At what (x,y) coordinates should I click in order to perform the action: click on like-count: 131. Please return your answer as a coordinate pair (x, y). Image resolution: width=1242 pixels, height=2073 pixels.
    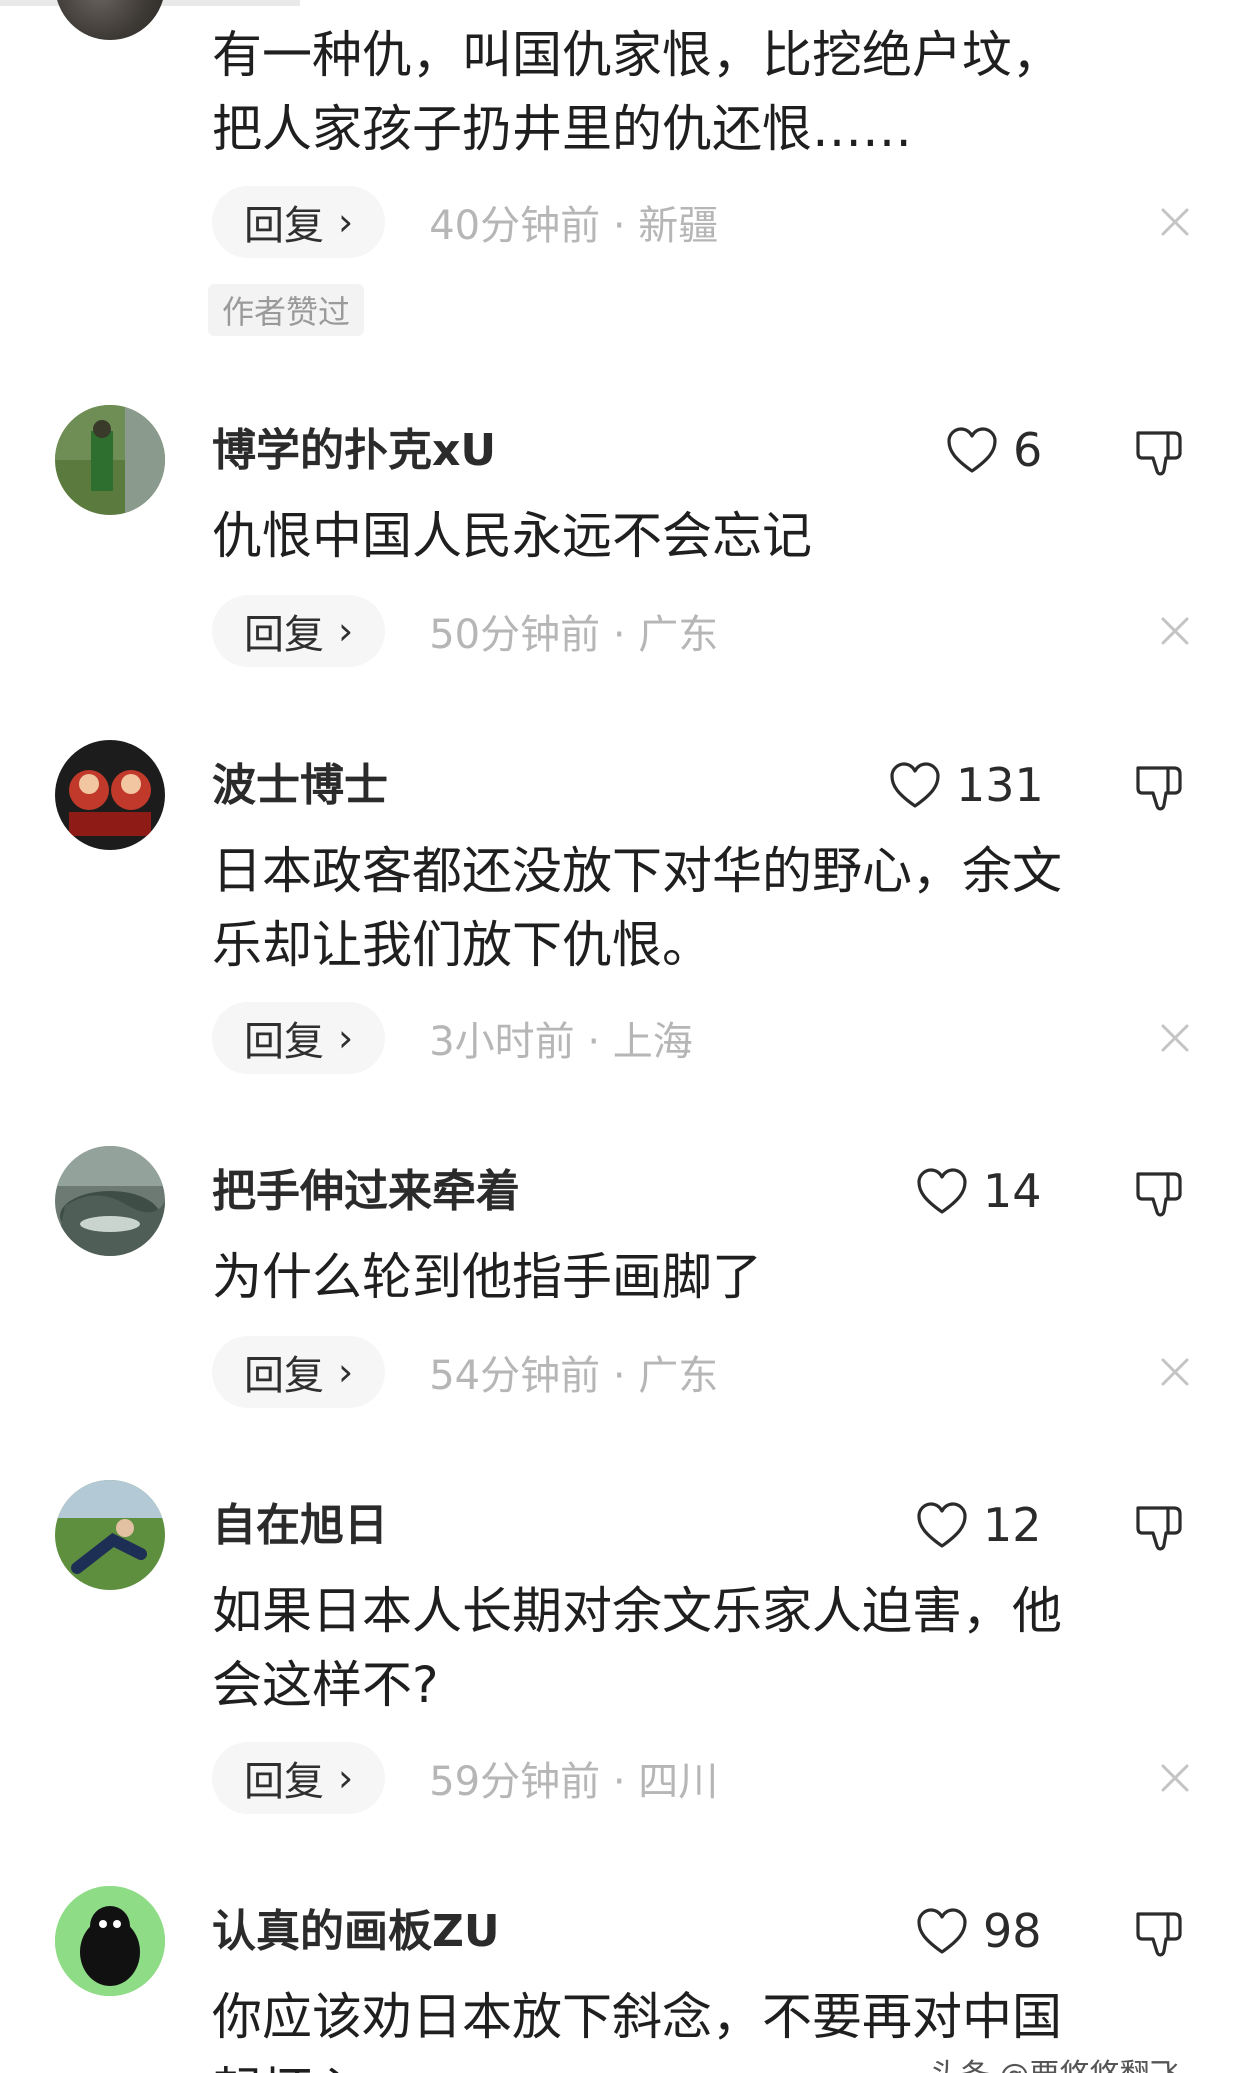
    Looking at the image, I should click on (1000, 785).